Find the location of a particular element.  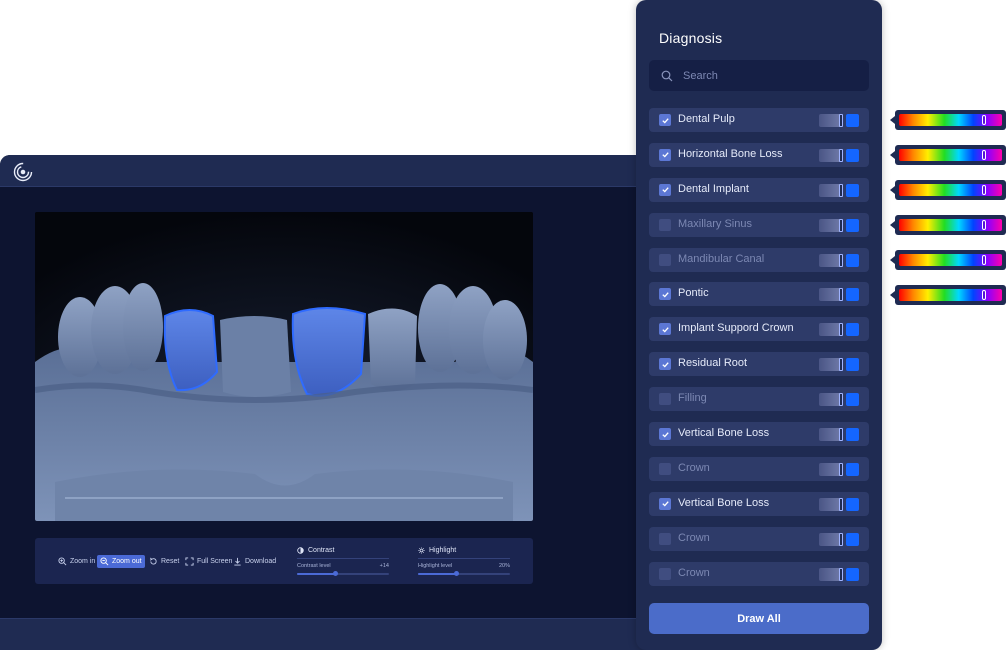

full-screen-button: Full Screen is located at coordinates (208, 561).